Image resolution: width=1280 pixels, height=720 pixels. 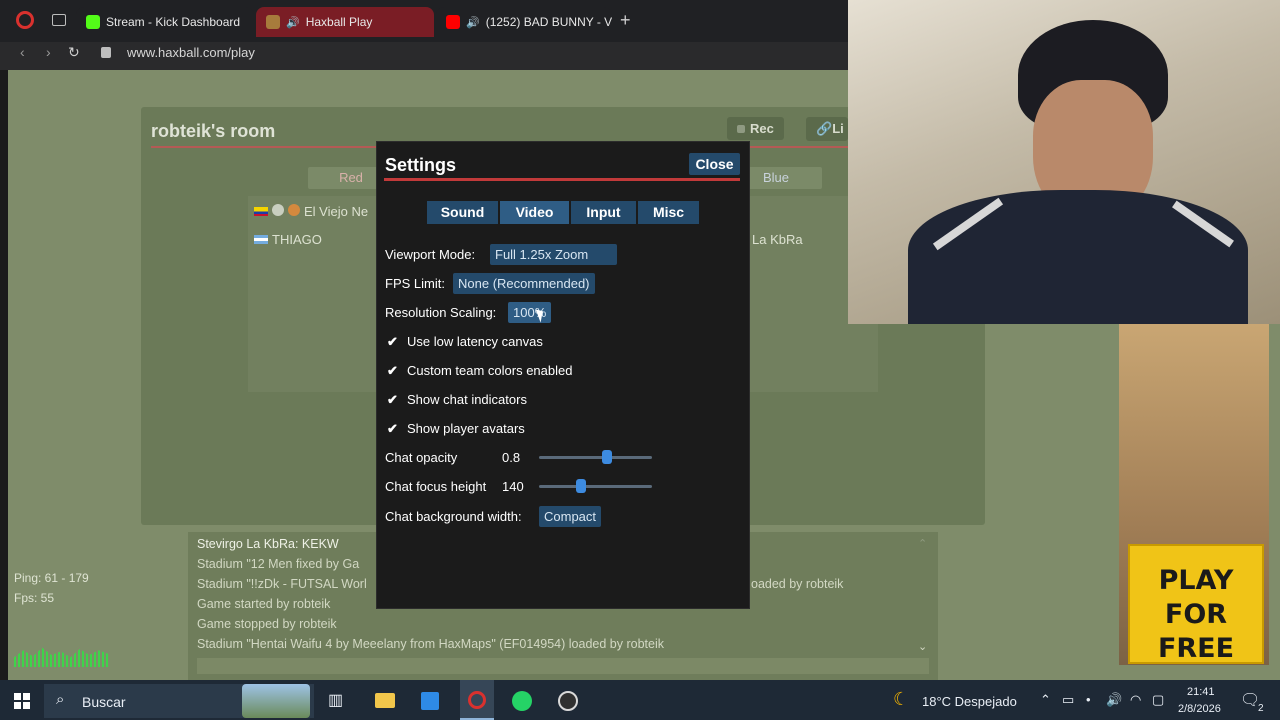 I want to click on obs-icon, so click(x=568, y=701).